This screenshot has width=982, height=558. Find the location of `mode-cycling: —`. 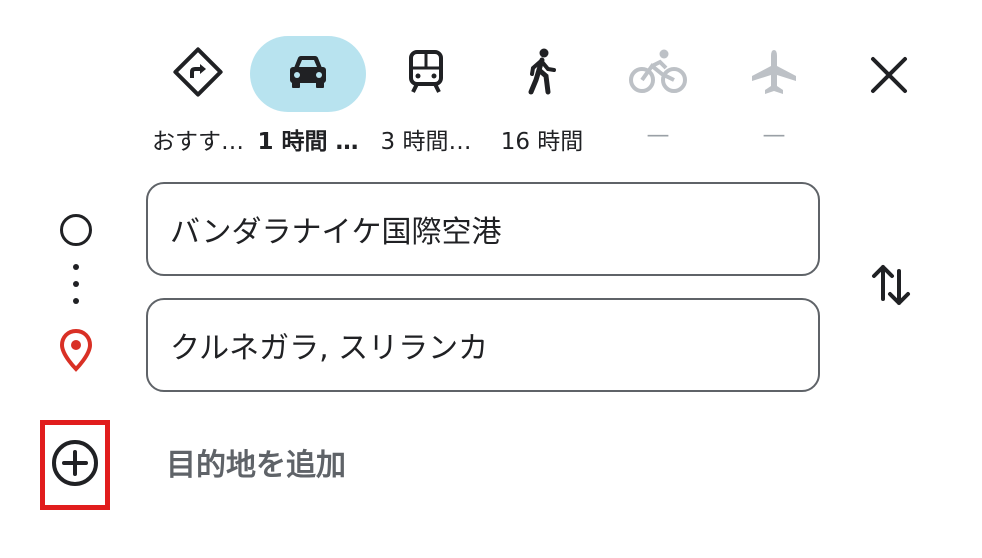

mode-cycling: — is located at coordinates (658, 96).